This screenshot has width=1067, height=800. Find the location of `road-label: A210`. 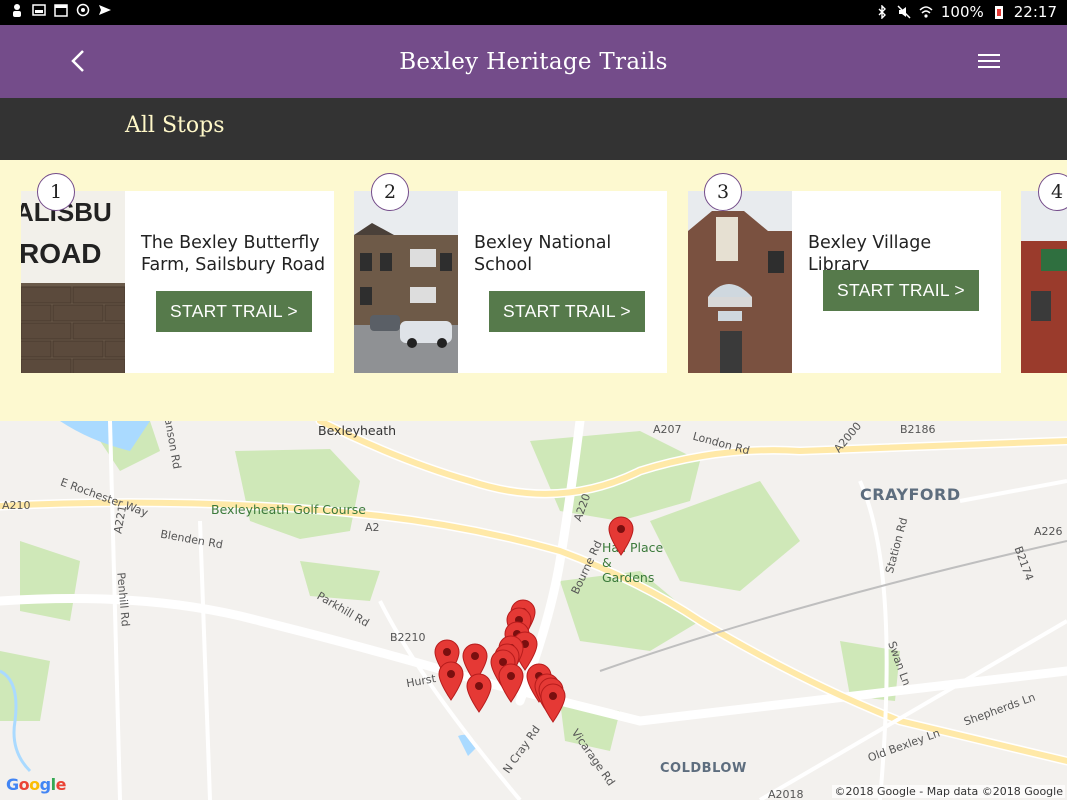

road-label: A210 is located at coordinates (16, 505).